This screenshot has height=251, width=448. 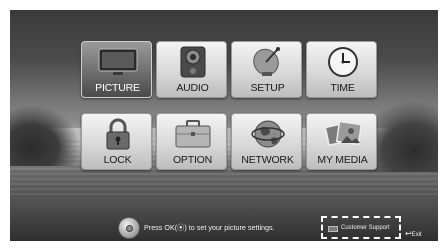 I want to click on tile-picture: PICTURE, so click(x=116, y=69).